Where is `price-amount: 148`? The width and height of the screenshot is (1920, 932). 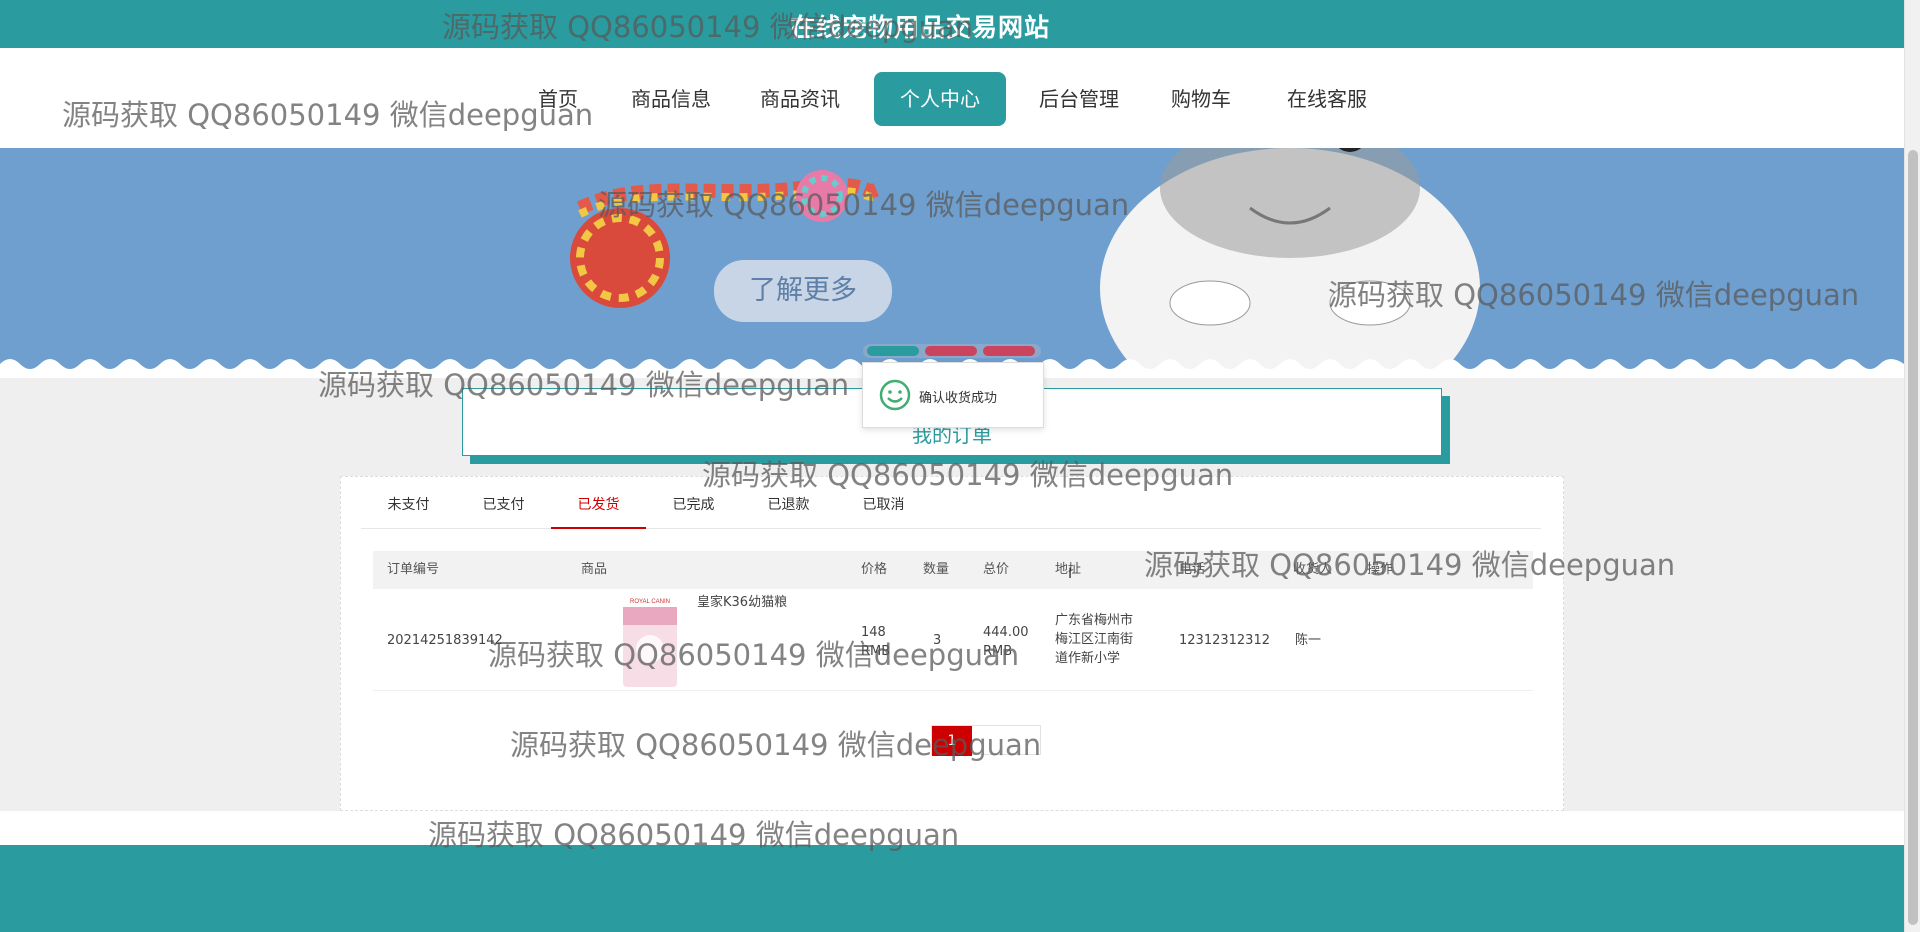
price-amount: 148 is located at coordinates (873, 632).